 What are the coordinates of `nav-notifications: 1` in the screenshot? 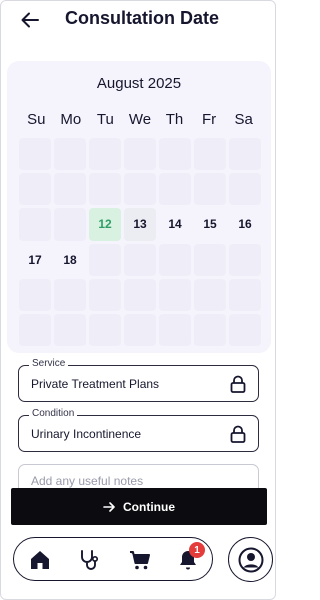 It's located at (190, 557).